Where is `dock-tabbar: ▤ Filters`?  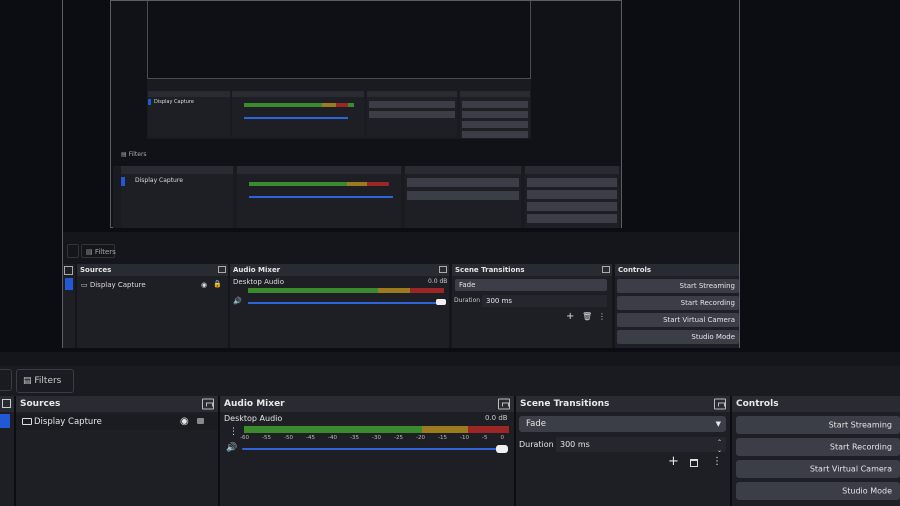
dock-tabbar: ▤ Filters is located at coordinates (450, 381).